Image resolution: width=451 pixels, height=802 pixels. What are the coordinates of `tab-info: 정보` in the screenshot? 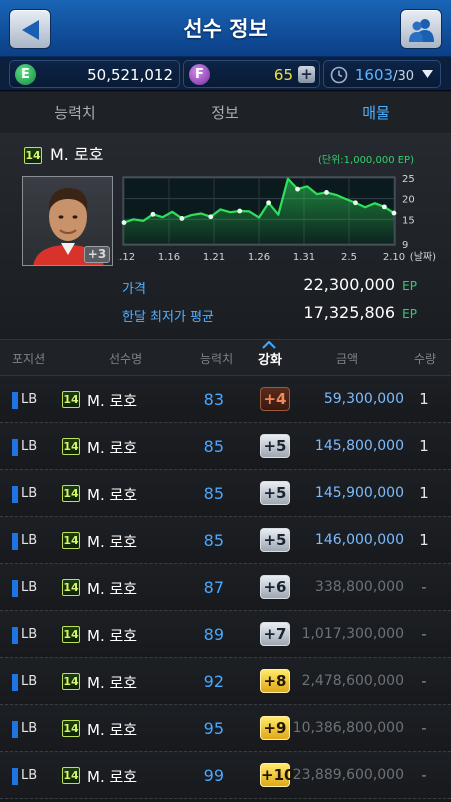 It's located at (225, 113).